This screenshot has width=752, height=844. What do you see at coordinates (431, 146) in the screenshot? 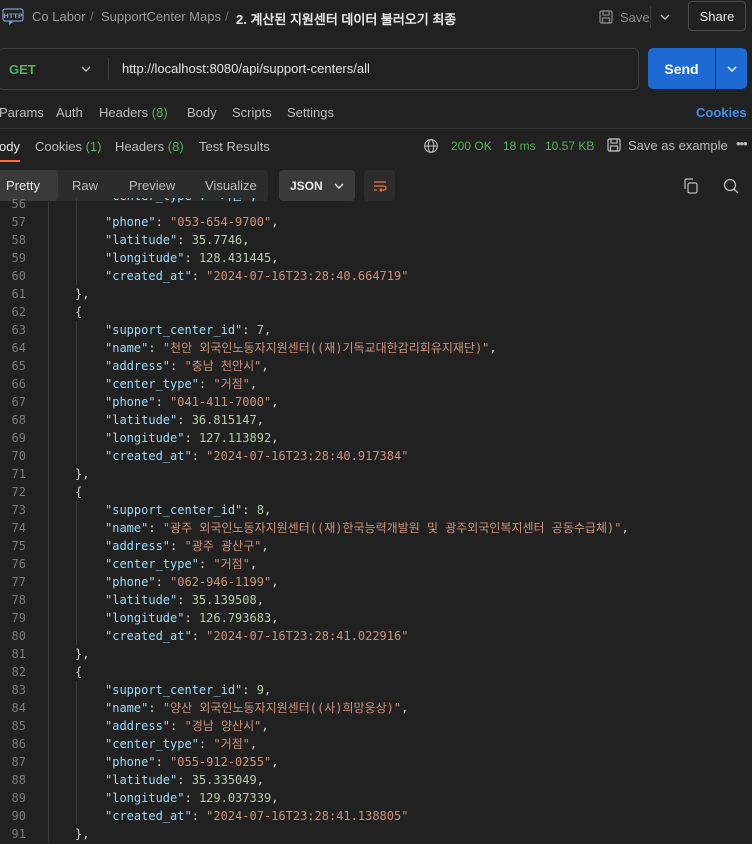
I see `globe-icon` at bounding box center [431, 146].